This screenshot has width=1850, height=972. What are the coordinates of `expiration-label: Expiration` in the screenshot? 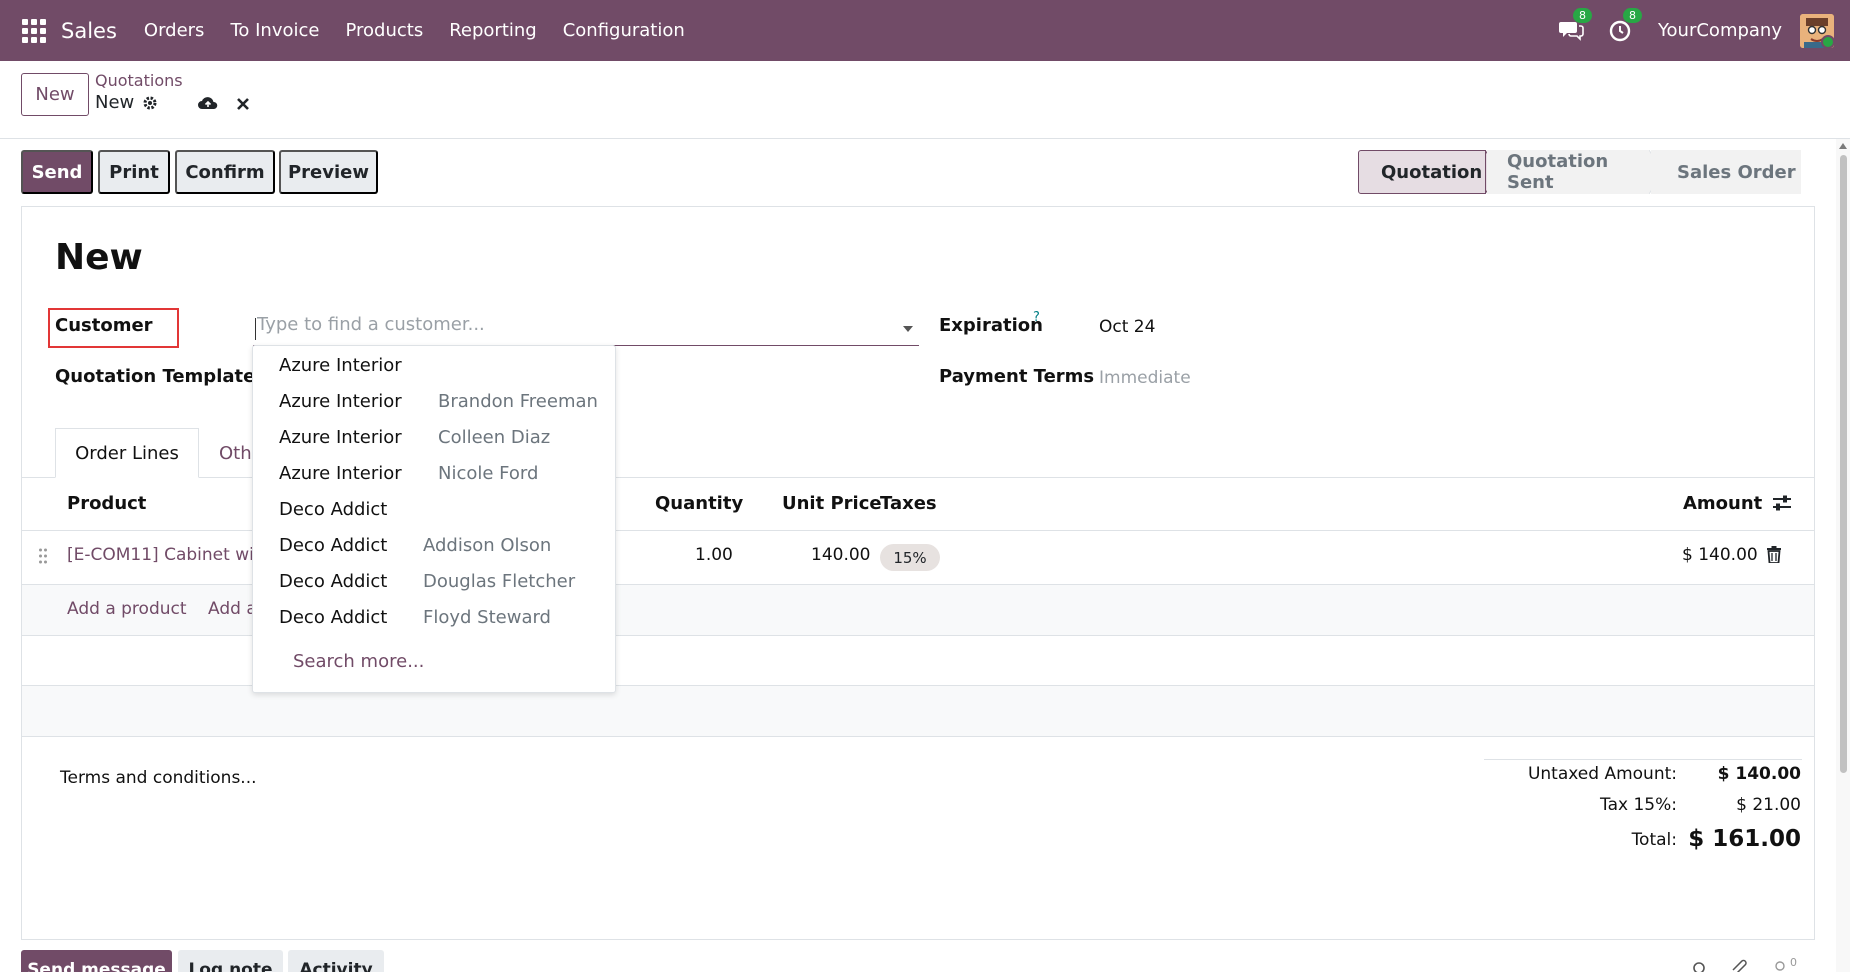 It's located at (991, 325).